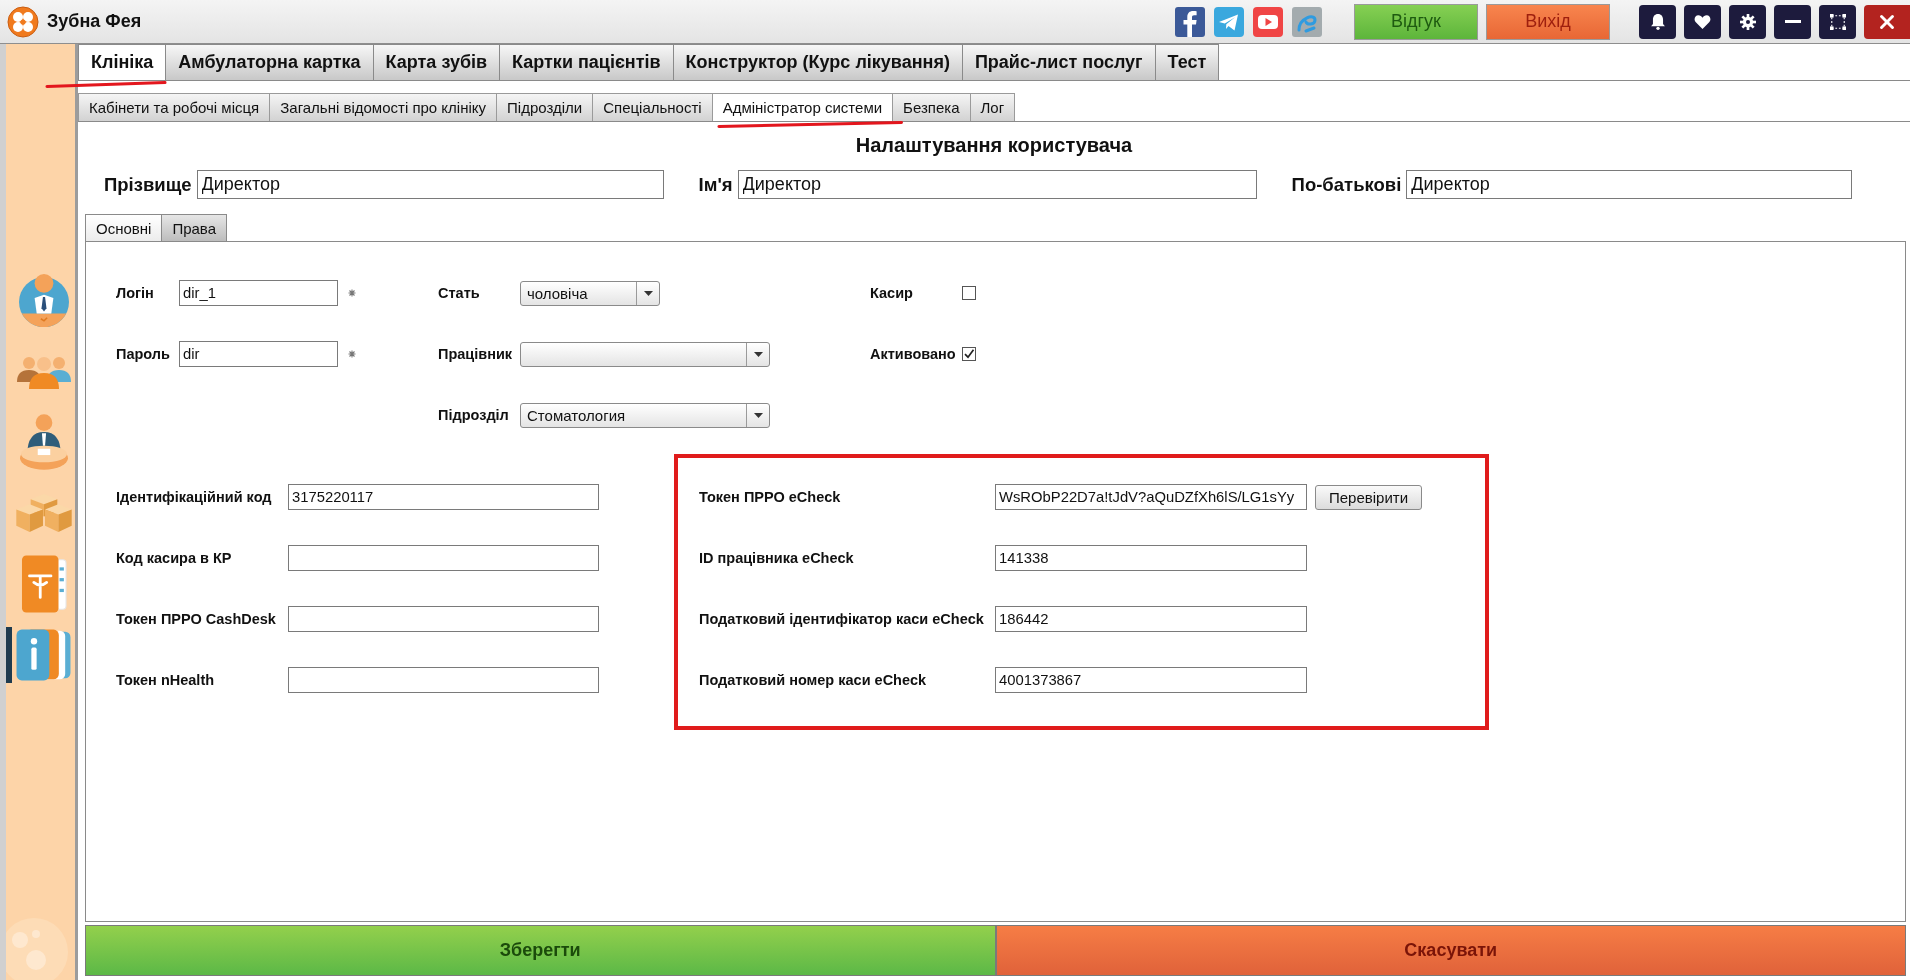 The width and height of the screenshot is (1910, 980). I want to click on tab: Лог, so click(993, 107).